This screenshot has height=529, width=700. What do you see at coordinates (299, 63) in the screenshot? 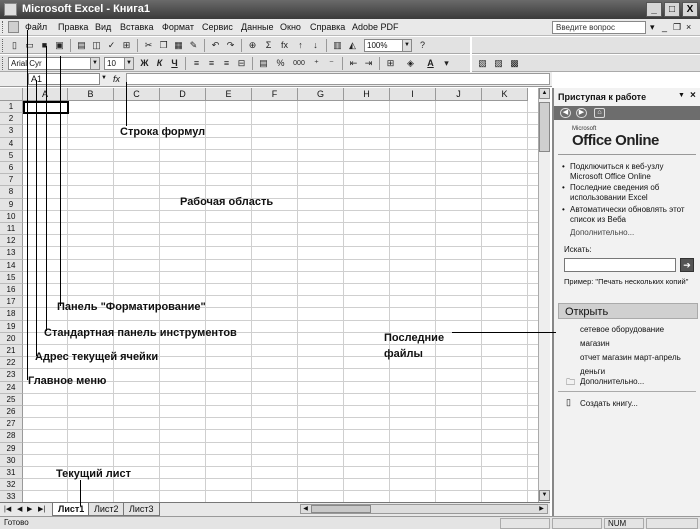
I see `thousands-button: 000` at bounding box center [299, 63].